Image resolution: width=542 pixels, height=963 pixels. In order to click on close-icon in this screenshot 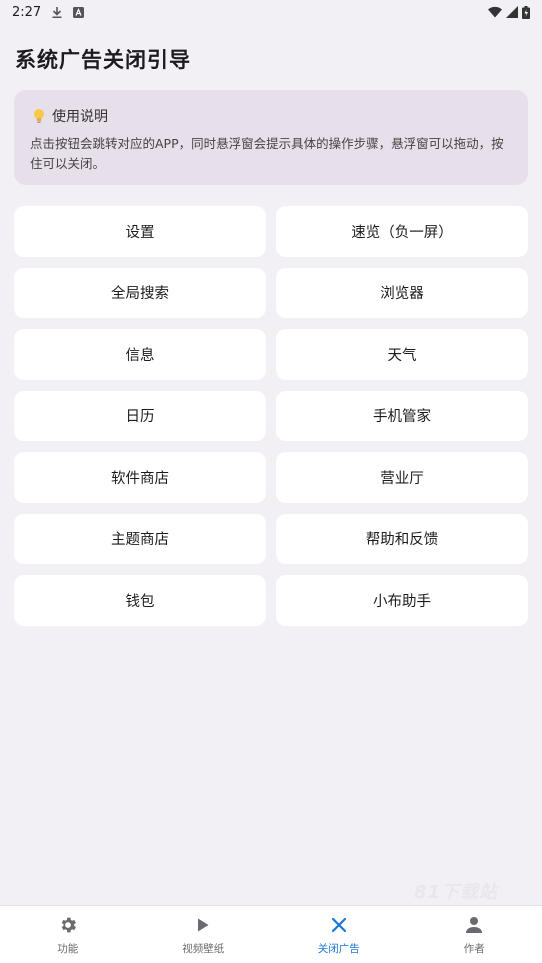, I will do `click(339, 925)`.